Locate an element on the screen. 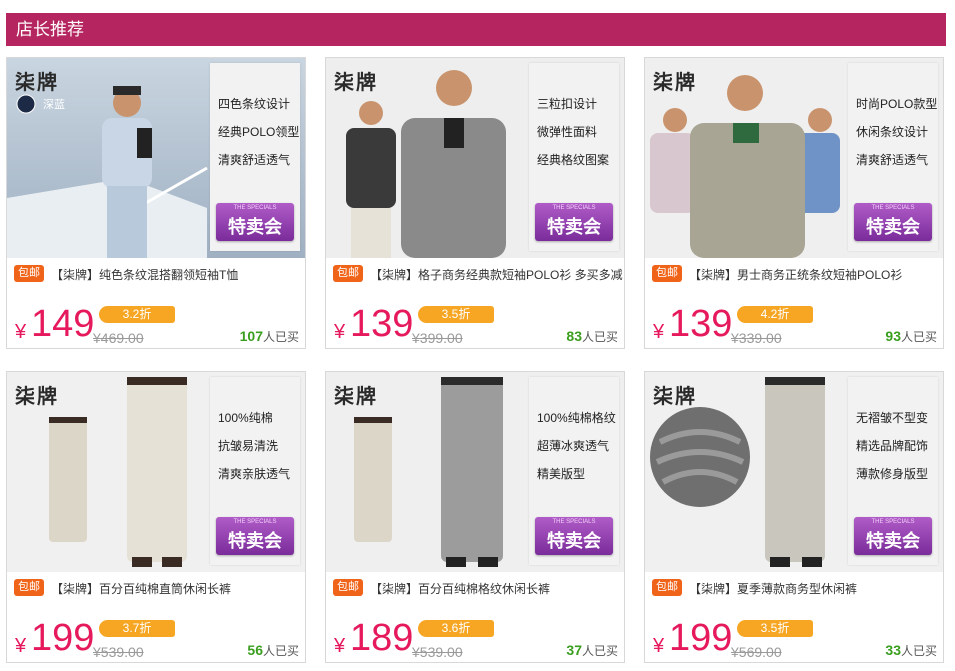  feature-panel: 100%纯棉 抗皱易清洗 清爽亲肤透气 THE SPECIALS 特卖会 is located at coordinates (255, 471).